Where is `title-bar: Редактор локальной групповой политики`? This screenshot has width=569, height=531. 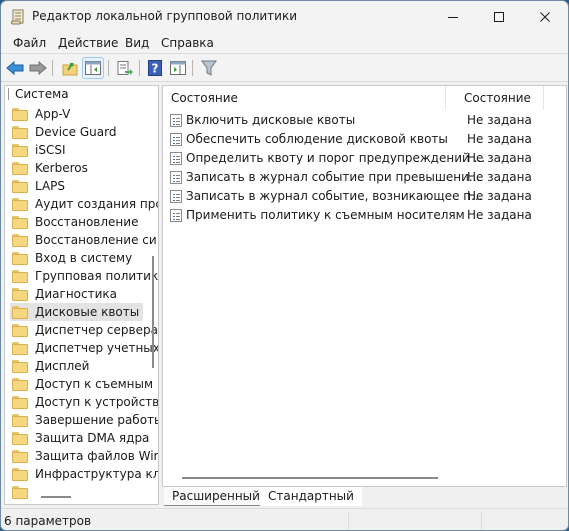
title-bar: Редактор локальной групповой политики is located at coordinates (284, 16).